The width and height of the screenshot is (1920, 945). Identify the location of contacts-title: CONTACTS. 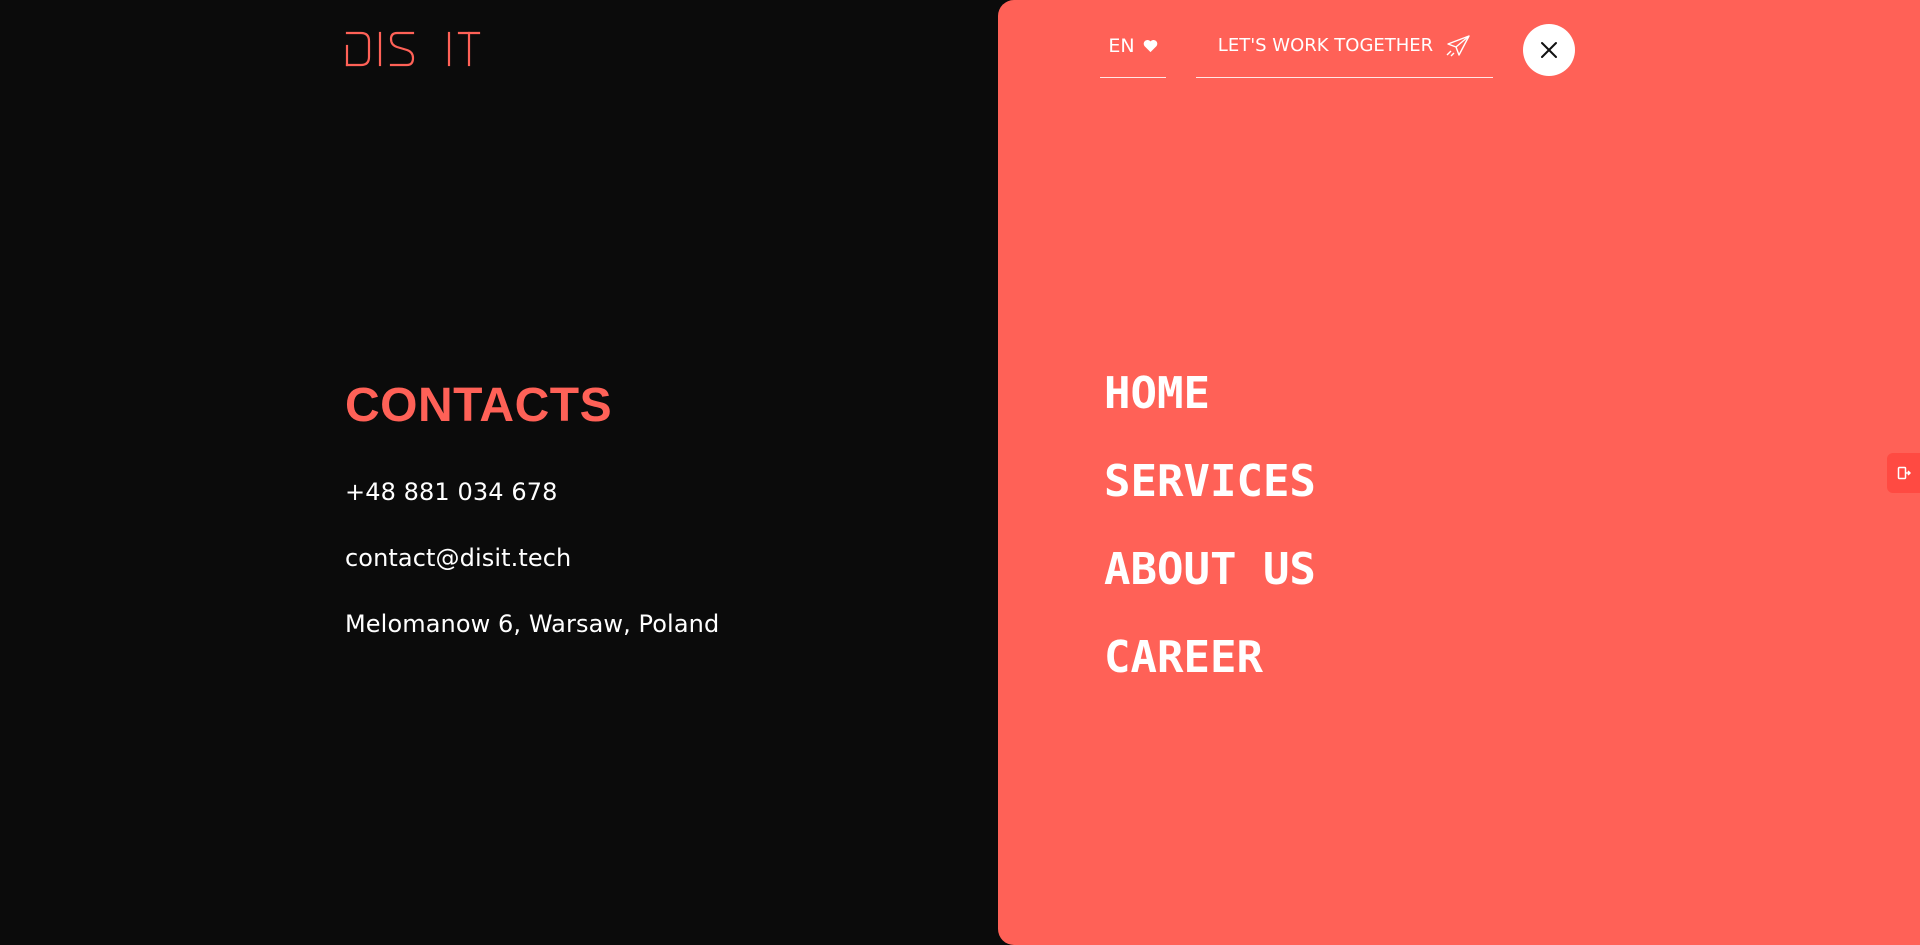
(479, 405).